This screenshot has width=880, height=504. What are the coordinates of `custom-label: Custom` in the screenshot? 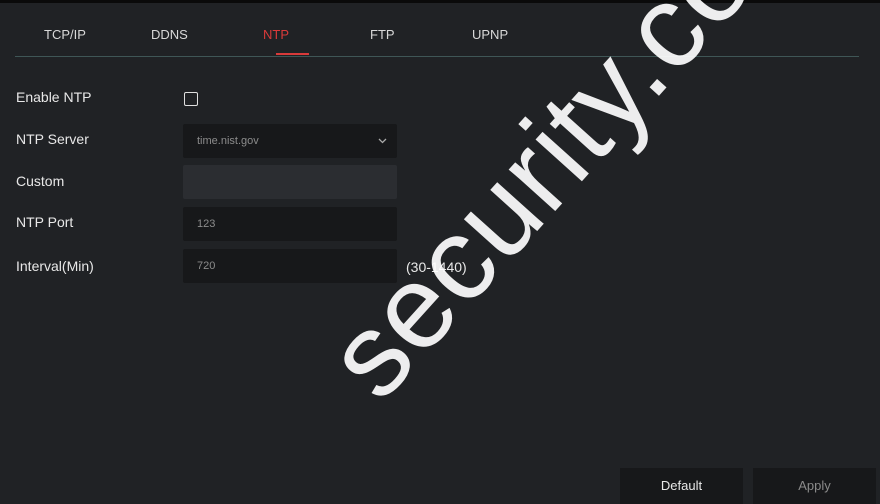 It's located at (40, 181).